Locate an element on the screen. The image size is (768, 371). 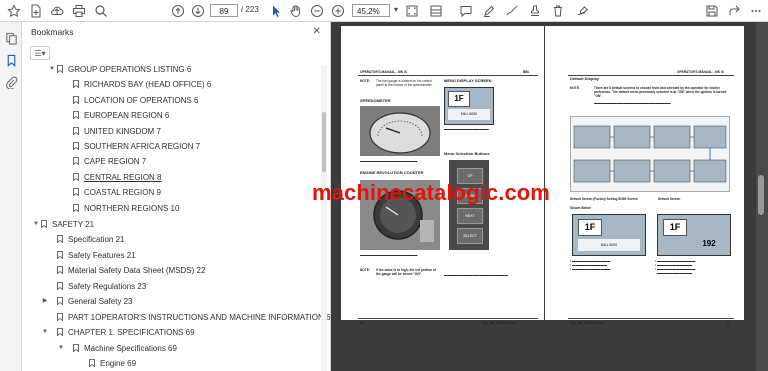
scroll-mode-icon is located at coordinates (436, 11).